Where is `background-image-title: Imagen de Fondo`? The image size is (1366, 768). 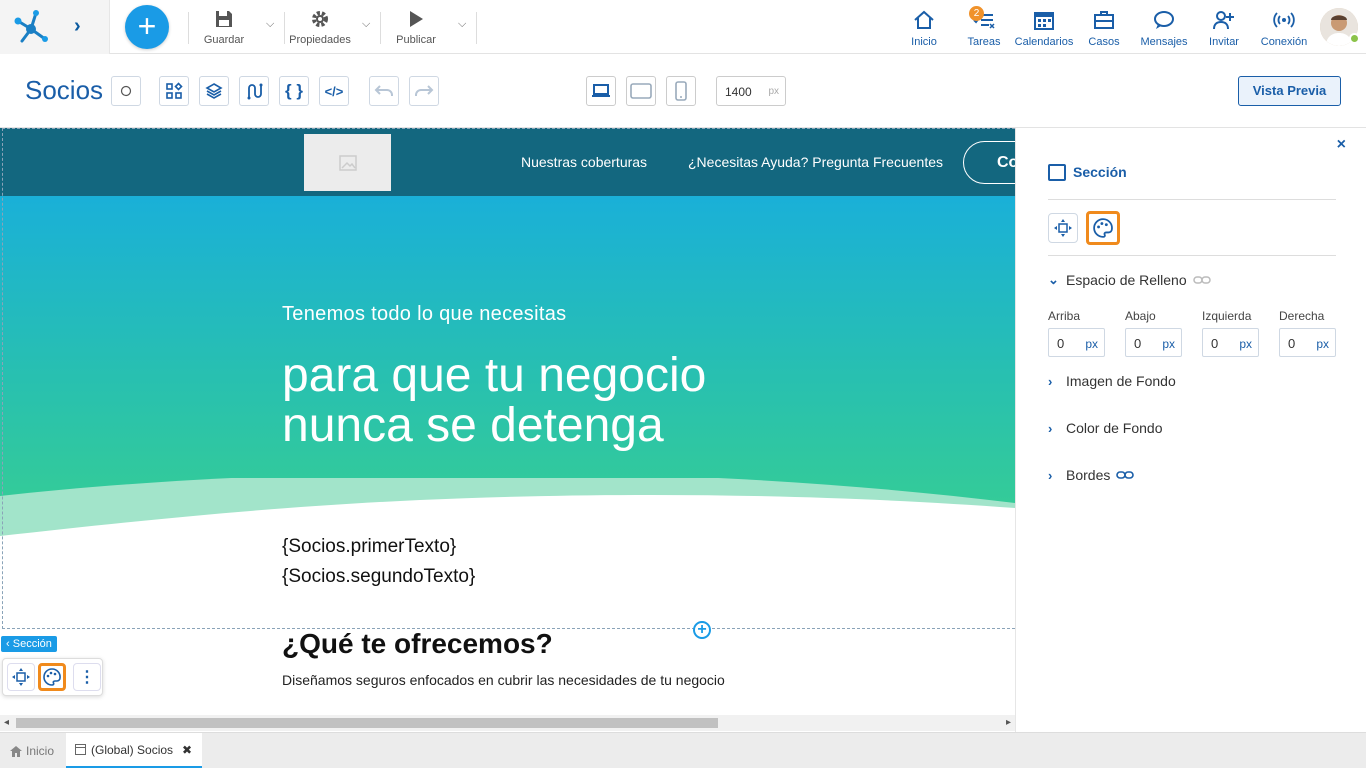
background-image-title: Imagen de Fondo is located at coordinates (1121, 381).